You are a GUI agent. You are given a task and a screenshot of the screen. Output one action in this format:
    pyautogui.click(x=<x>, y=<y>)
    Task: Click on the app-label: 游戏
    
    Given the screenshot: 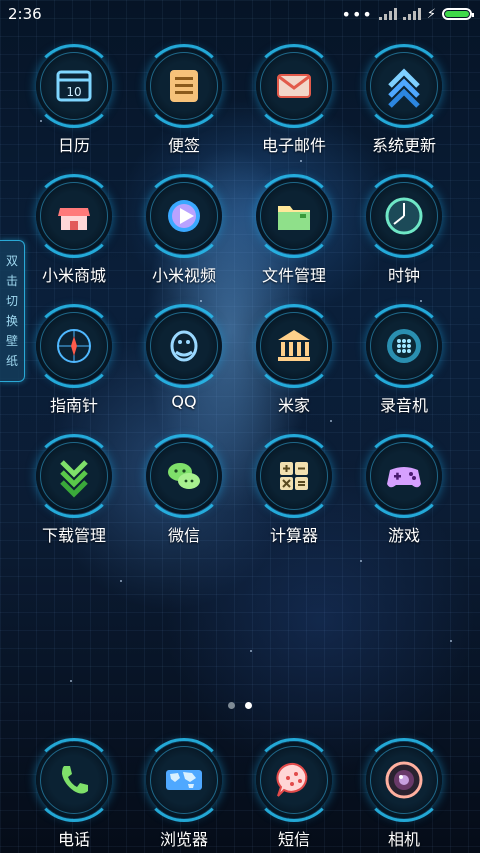 What is the action you would take?
    pyautogui.click(x=403, y=535)
    